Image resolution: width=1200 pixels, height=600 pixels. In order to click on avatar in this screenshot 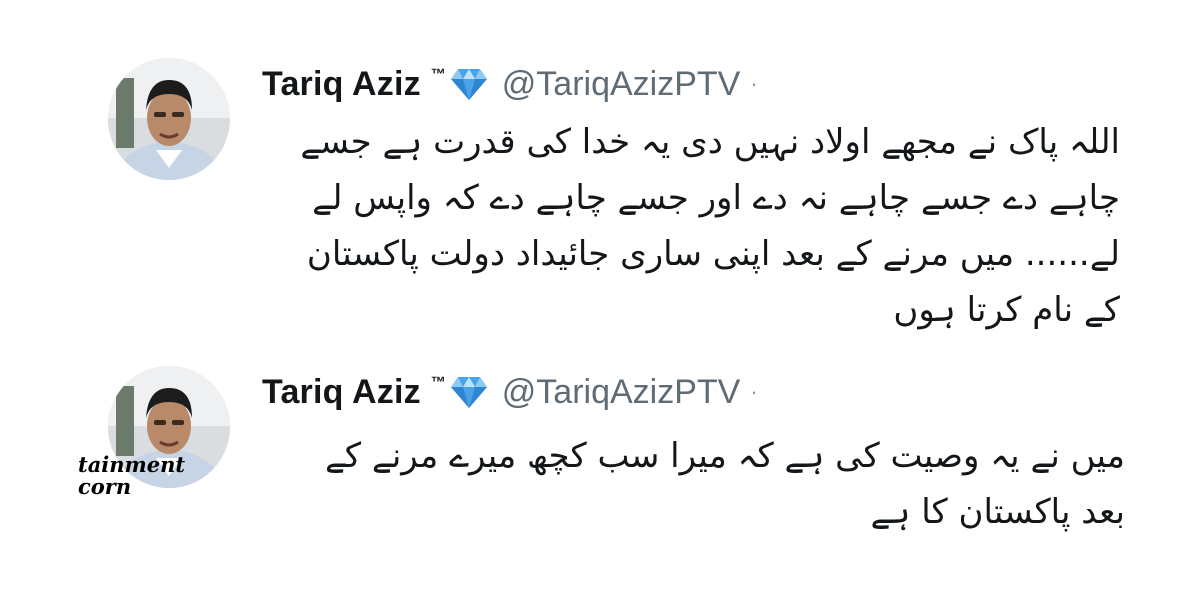, I will do `click(169, 119)`.